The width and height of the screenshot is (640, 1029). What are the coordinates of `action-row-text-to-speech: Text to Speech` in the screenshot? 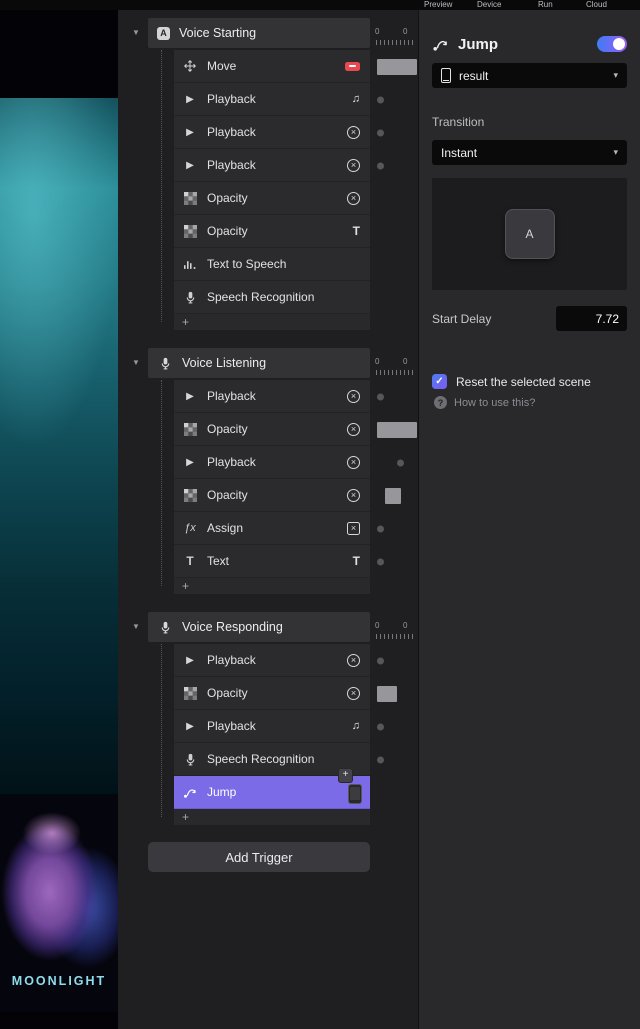 It's located at (272, 264).